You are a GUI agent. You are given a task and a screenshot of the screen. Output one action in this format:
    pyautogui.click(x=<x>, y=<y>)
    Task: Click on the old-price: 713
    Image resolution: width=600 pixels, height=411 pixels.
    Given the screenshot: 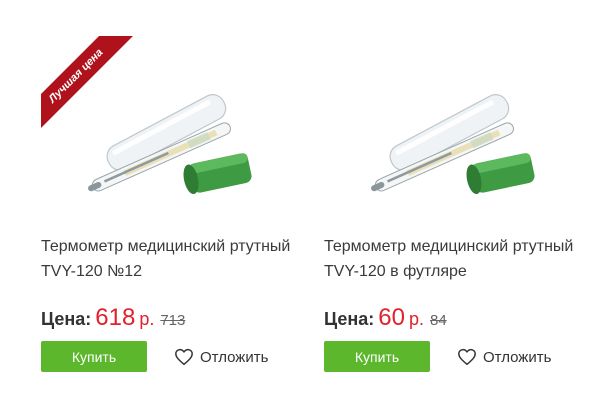 What is the action you would take?
    pyautogui.click(x=173, y=320)
    